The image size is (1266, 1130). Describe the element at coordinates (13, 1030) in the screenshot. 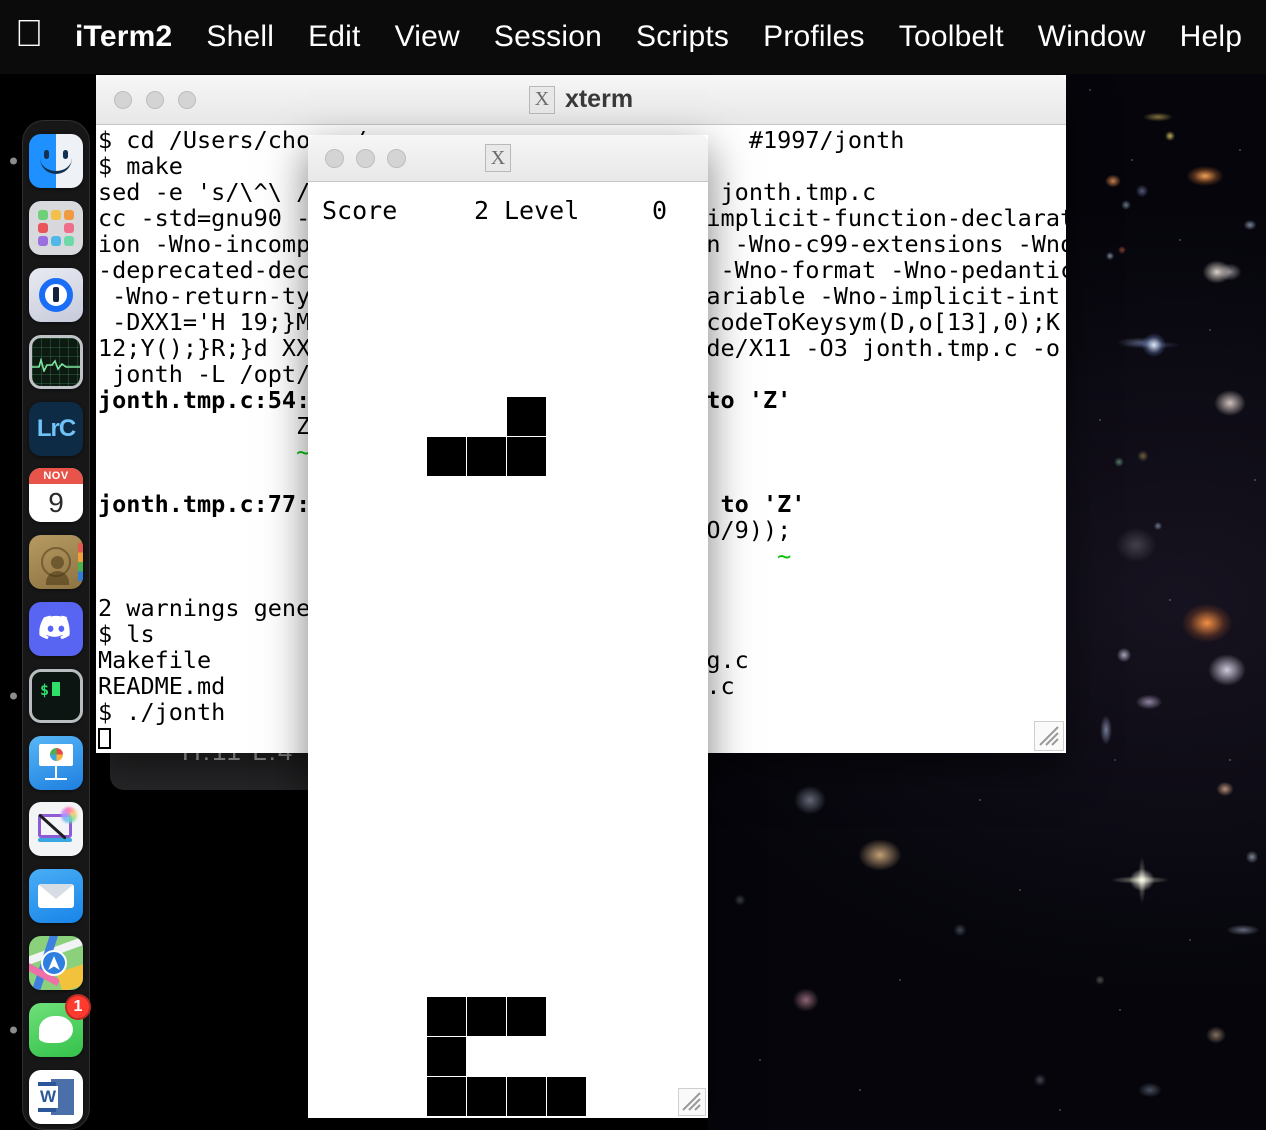

I see `messages-running-indicator` at that location.